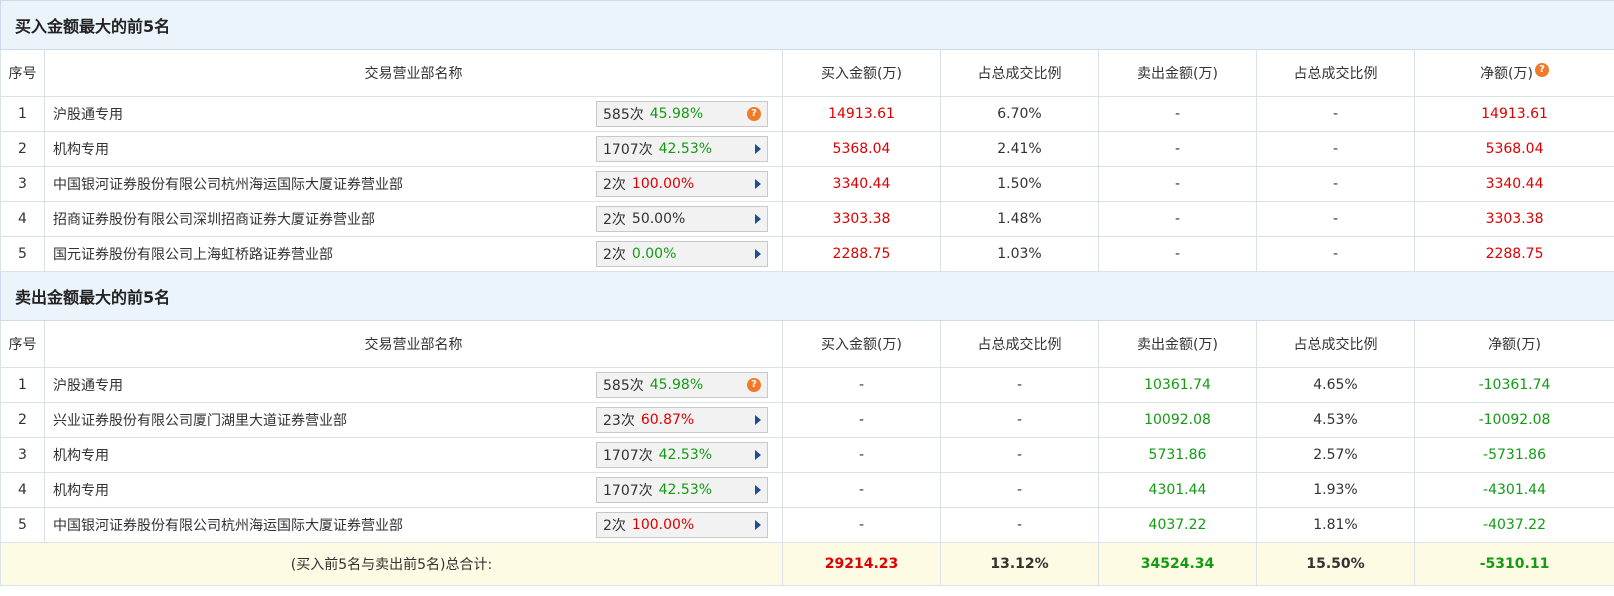  What do you see at coordinates (1513, 73) in the screenshot?
I see `column-header: 净额(万)?` at bounding box center [1513, 73].